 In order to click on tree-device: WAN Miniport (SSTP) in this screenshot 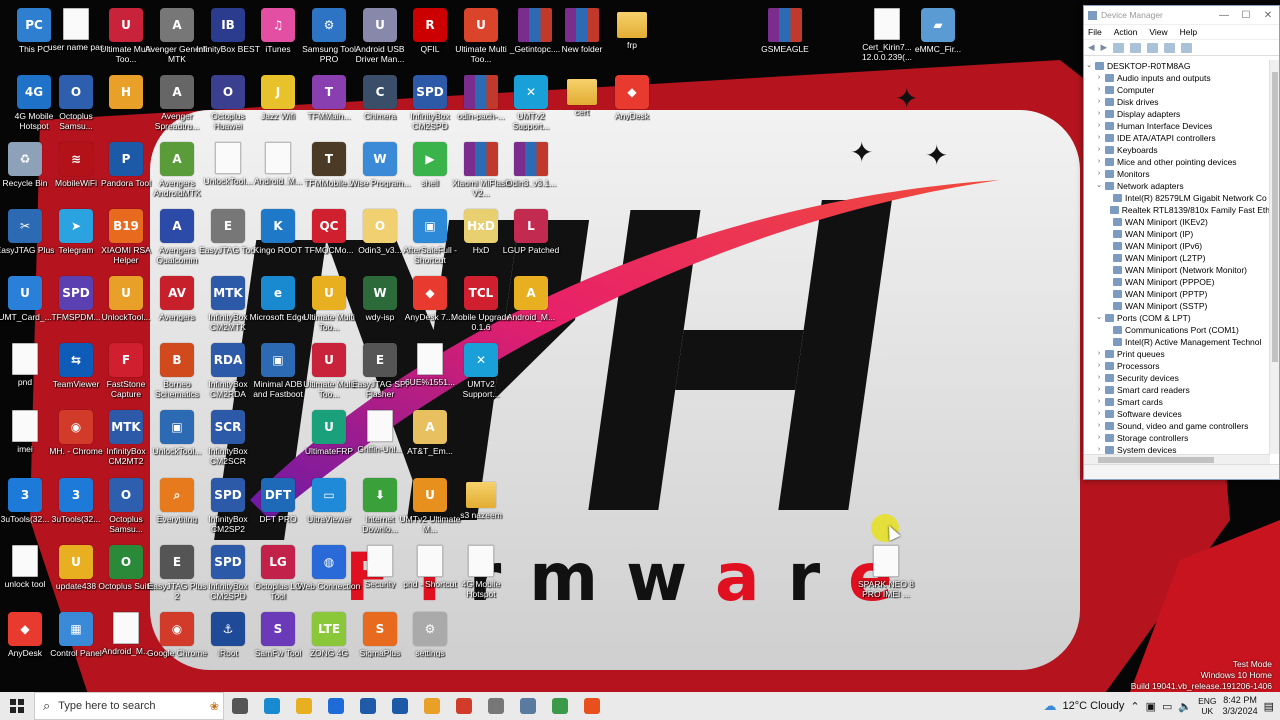, I will do `click(1177, 306)`.